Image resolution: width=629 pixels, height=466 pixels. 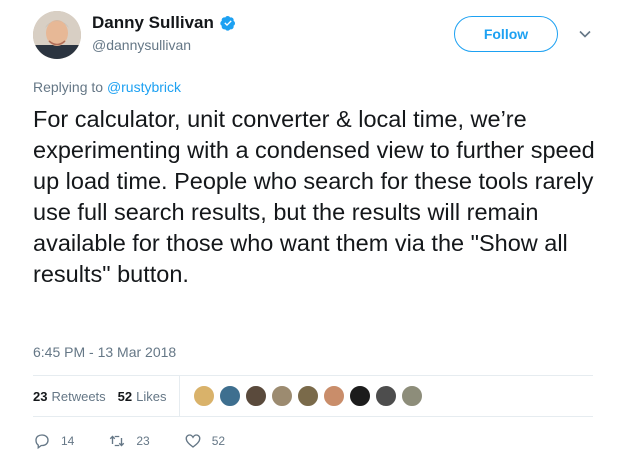 I want to click on likes-label: Likes, so click(x=151, y=396).